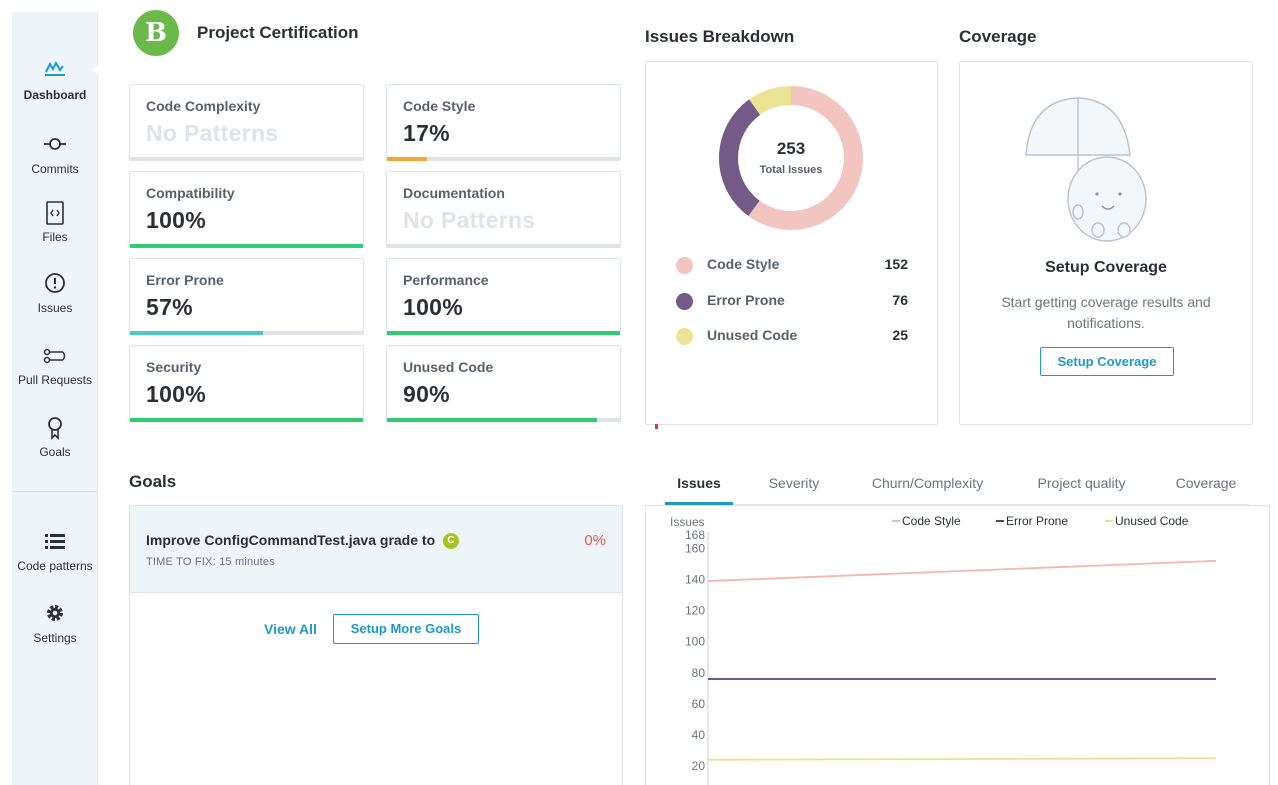 This screenshot has height=785, width=1278. I want to click on tab-coverage: Coverage, so click(1206, 490).